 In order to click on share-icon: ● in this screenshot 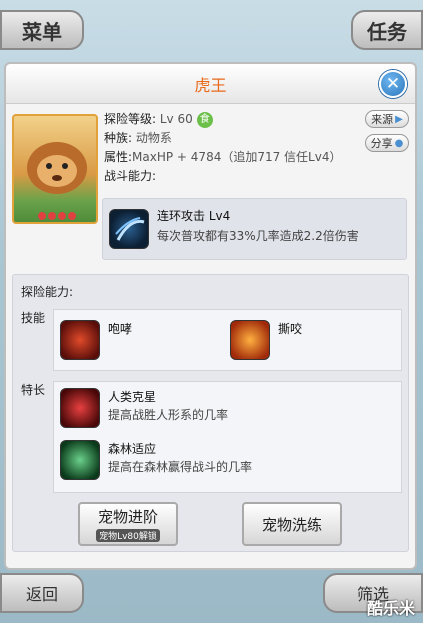, I will do `click(399, 143)`.